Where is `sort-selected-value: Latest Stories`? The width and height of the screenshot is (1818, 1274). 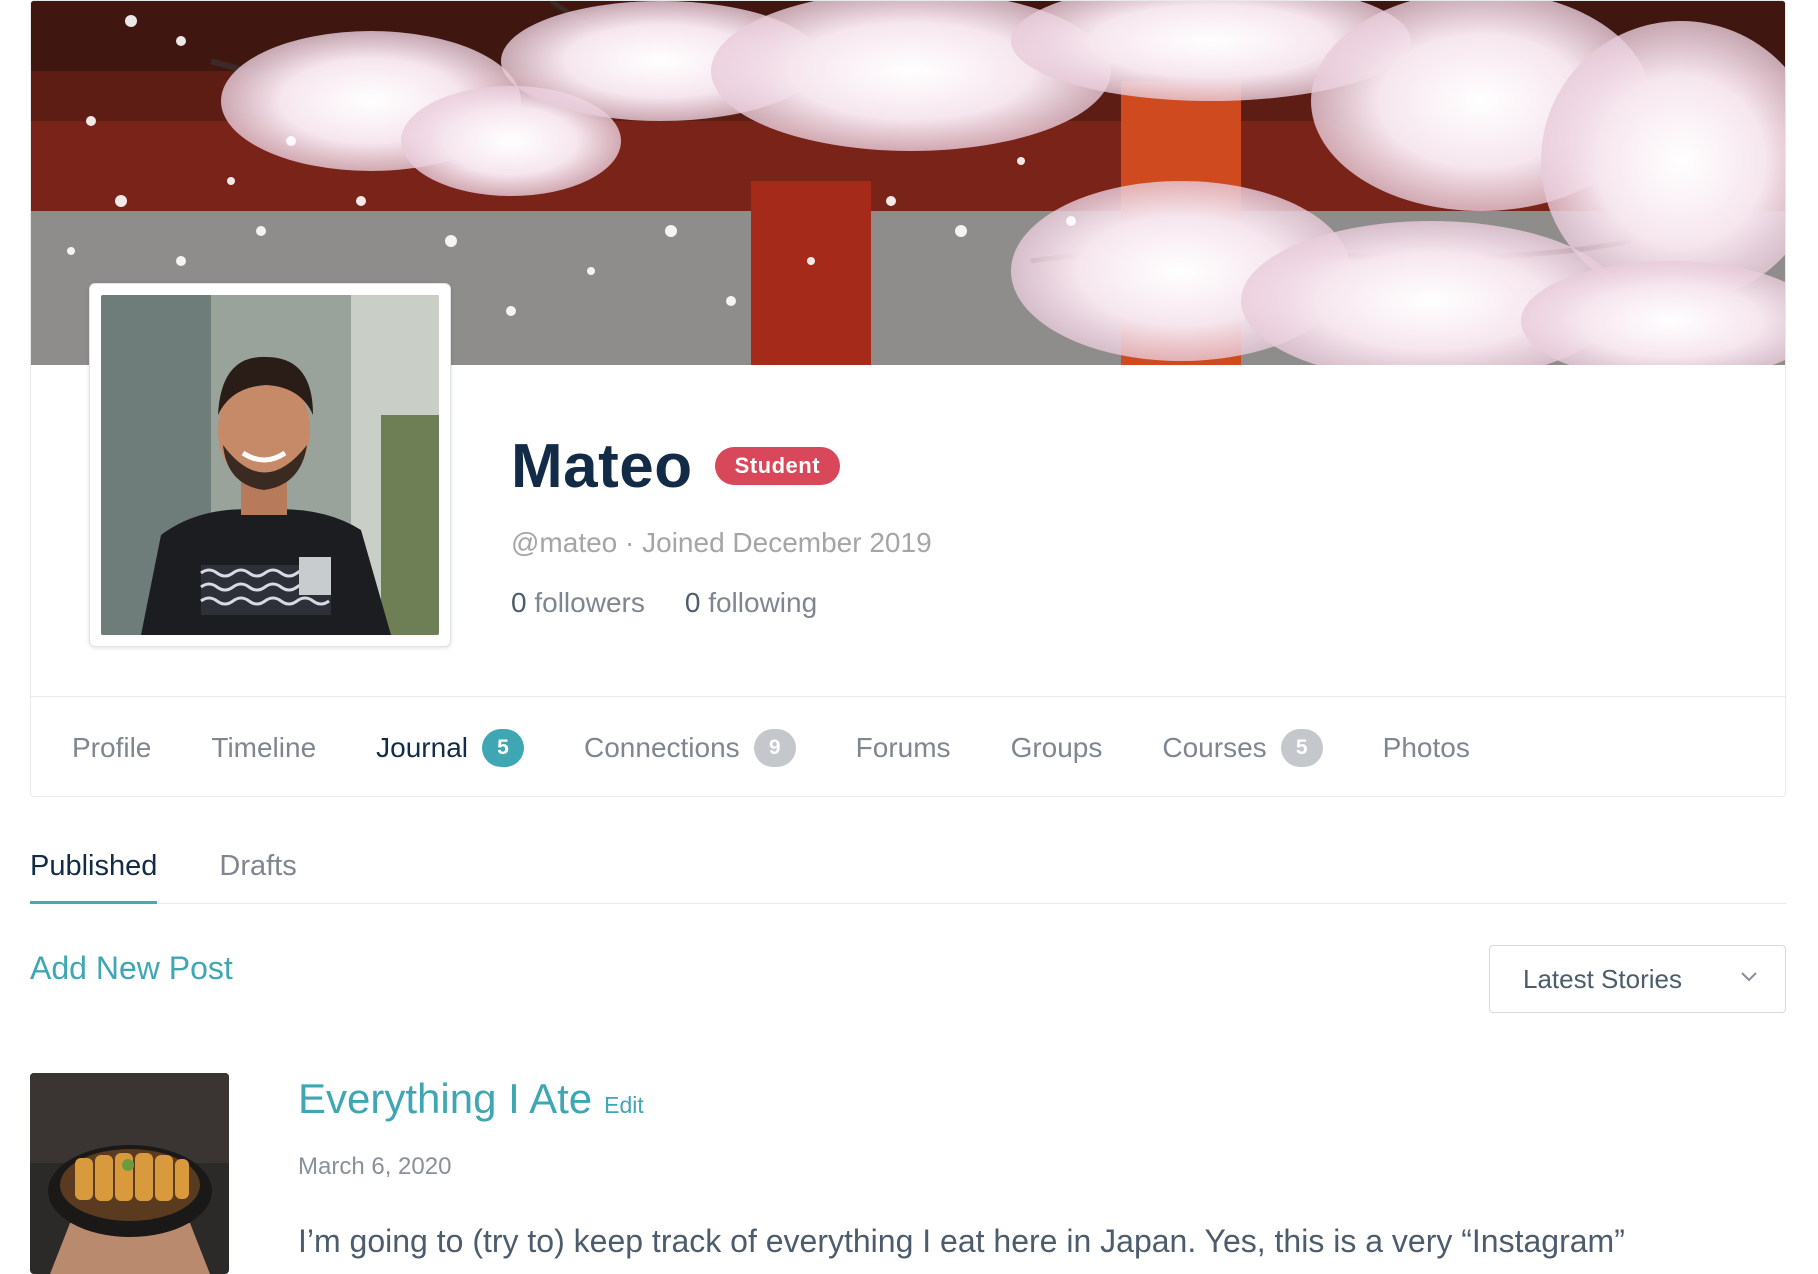 sort-selected-value: Latest Stories is located at coordinates (1602, 978).